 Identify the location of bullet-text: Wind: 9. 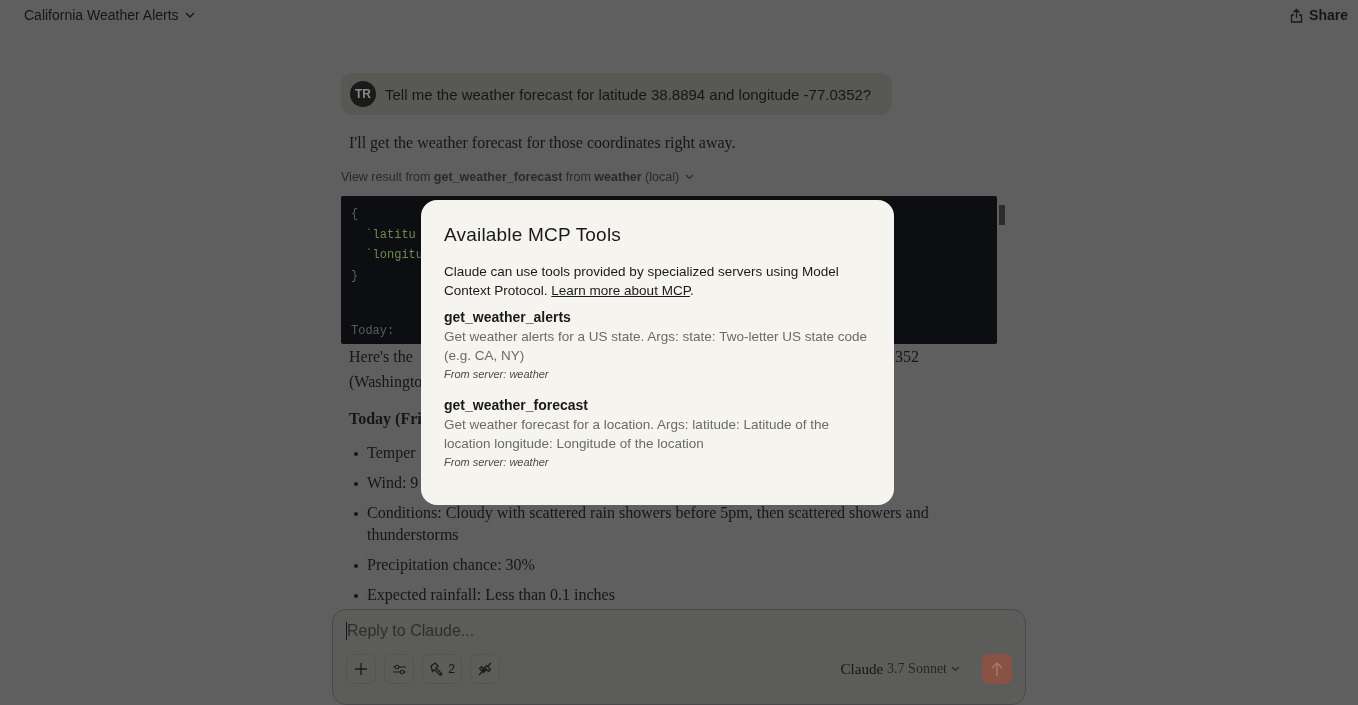
(393, 483).